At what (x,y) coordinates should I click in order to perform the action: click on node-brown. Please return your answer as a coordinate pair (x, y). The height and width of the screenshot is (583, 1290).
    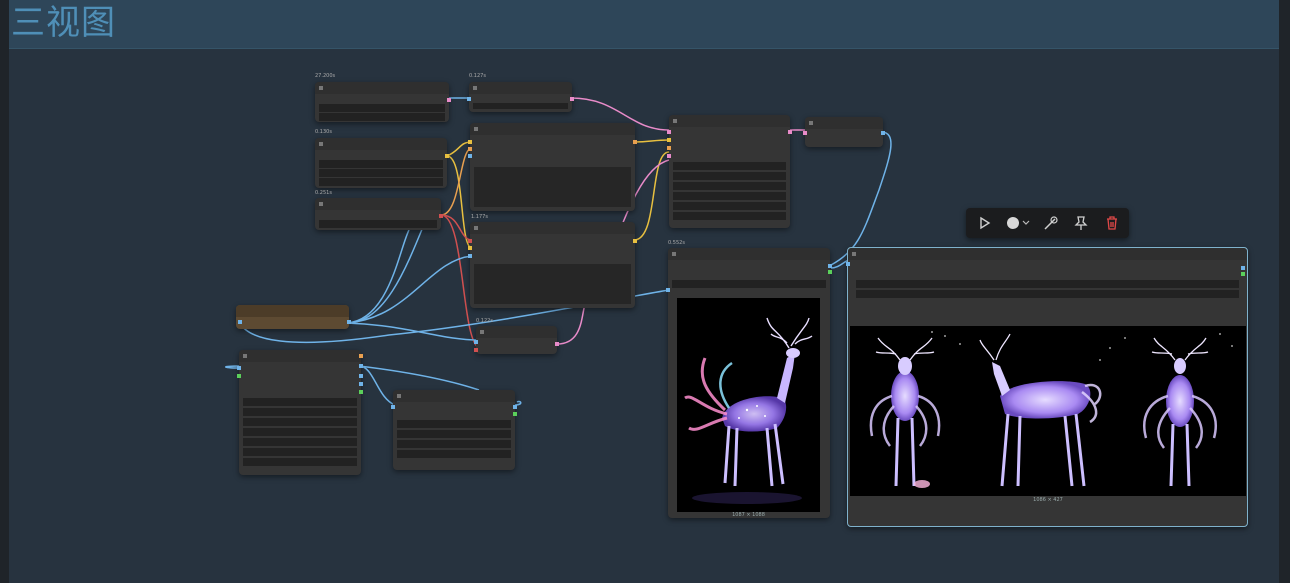
    Looking at the image, I should click on (293, 317).